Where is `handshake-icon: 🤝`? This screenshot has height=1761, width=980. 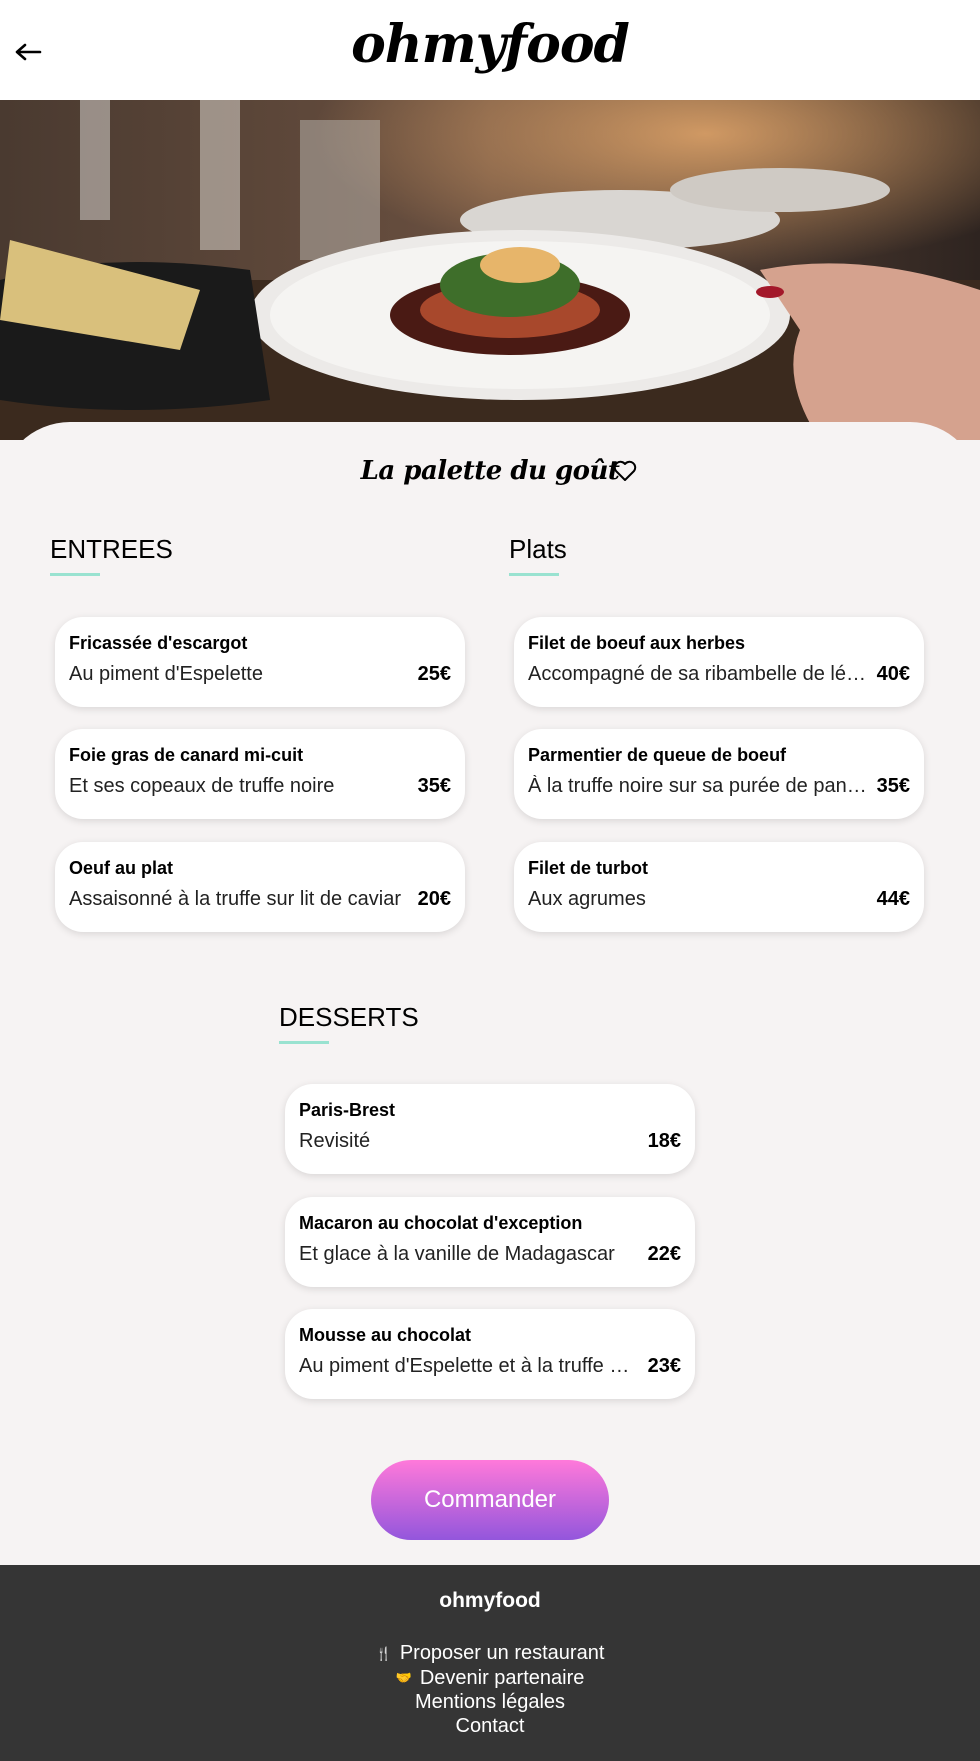 handshake-icon: 🤝 is located at coordinates (403, 1678).